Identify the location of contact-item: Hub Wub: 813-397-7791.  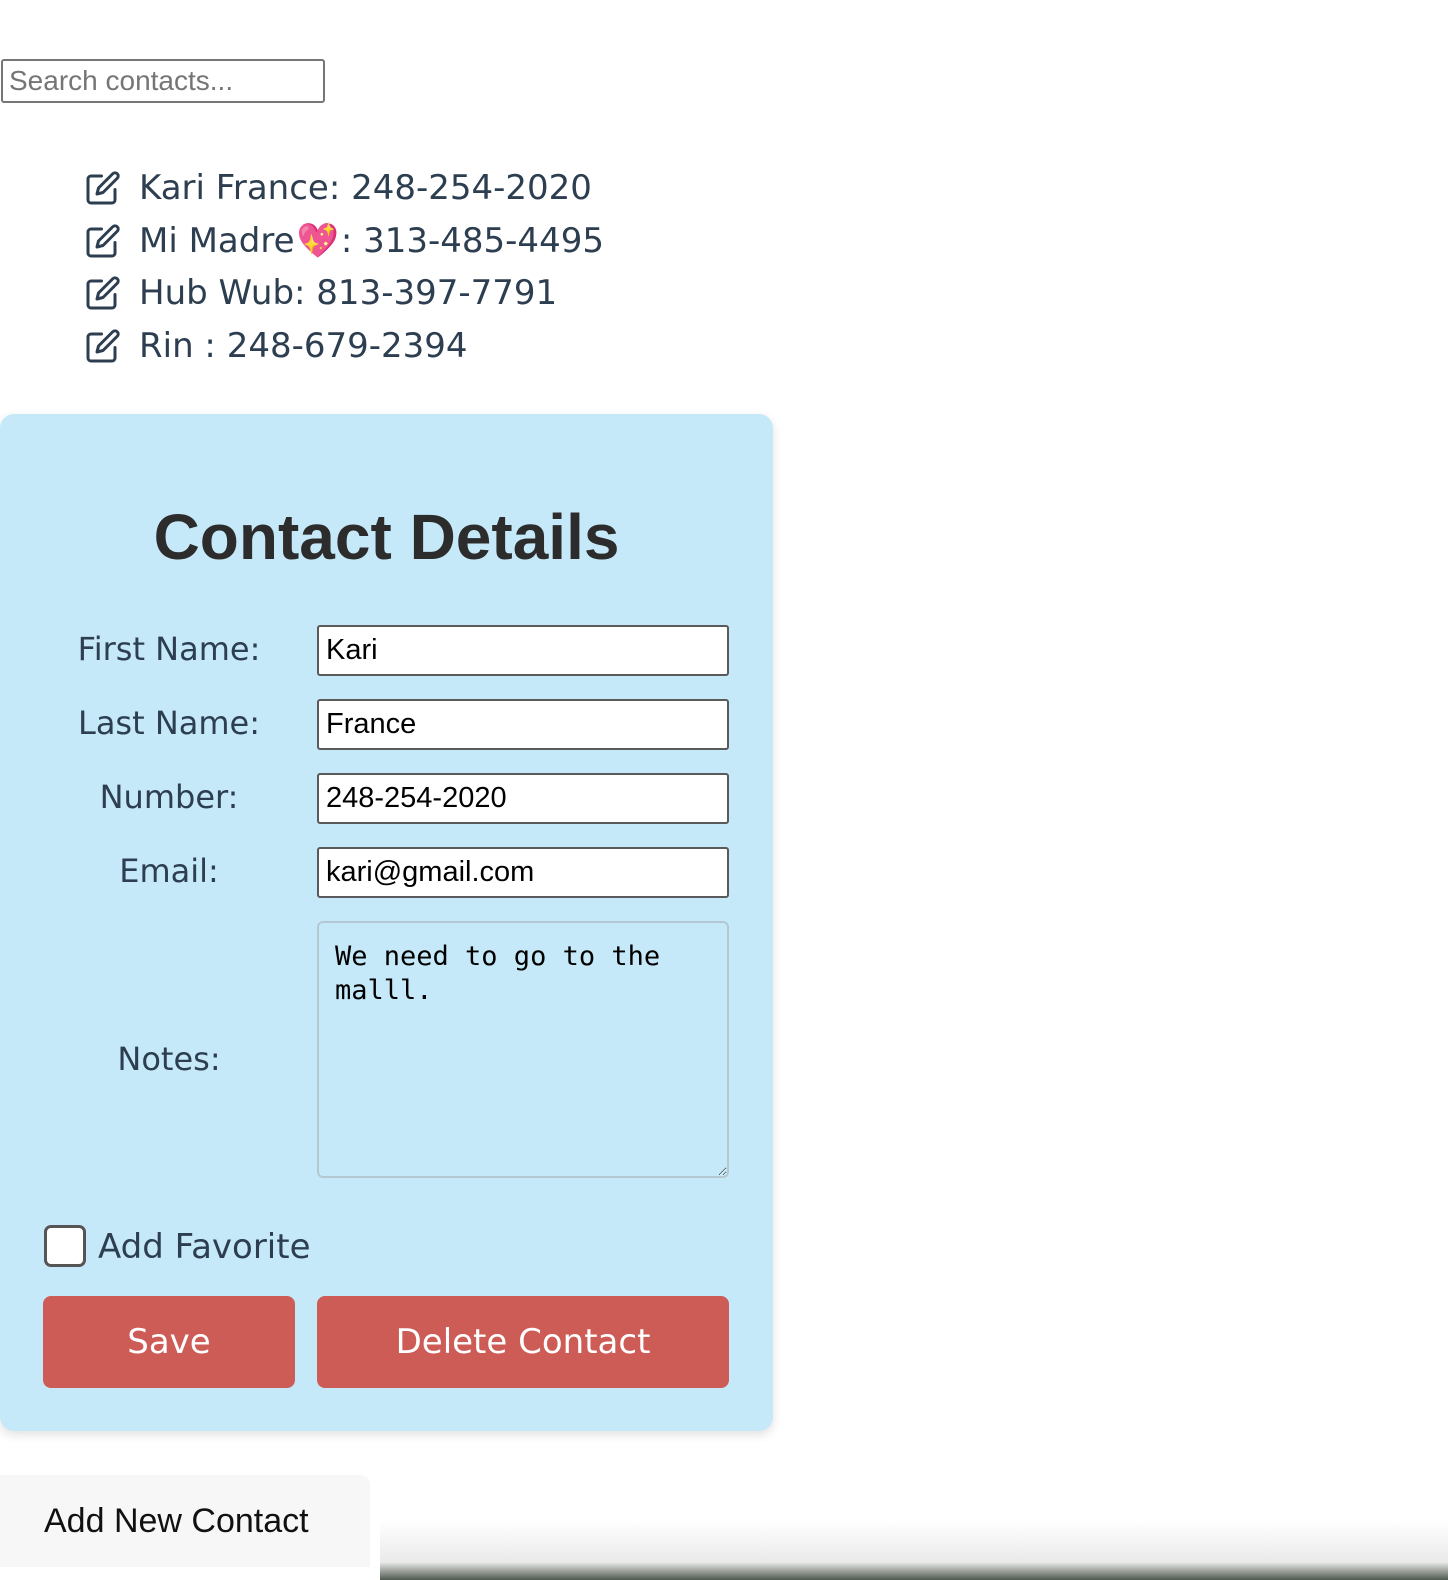
(344, 293).